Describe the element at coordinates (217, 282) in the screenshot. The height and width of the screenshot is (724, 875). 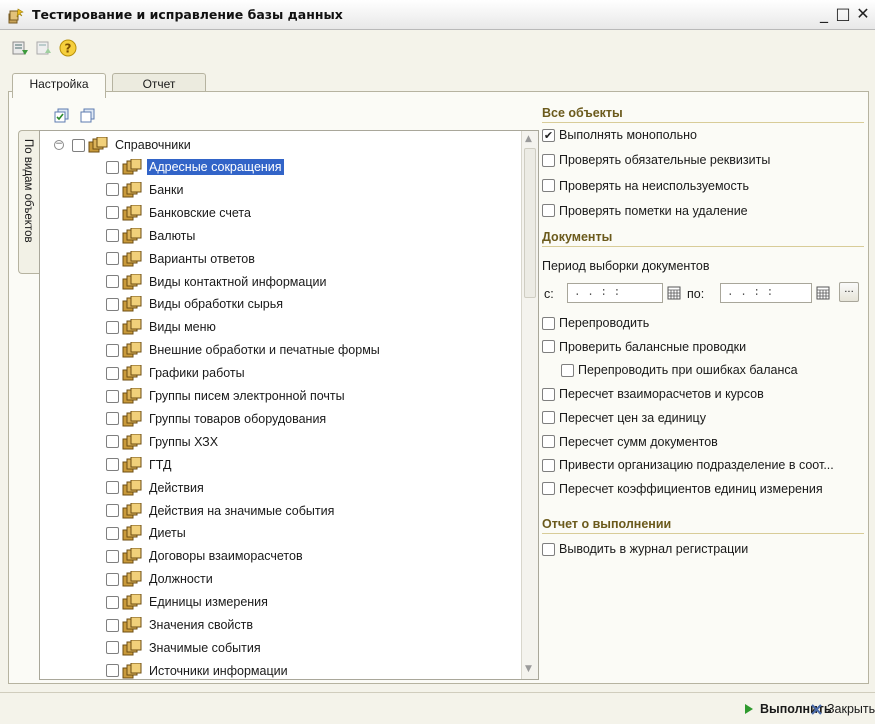
I see `tree-item-row: Виды контактной информации` at that location.